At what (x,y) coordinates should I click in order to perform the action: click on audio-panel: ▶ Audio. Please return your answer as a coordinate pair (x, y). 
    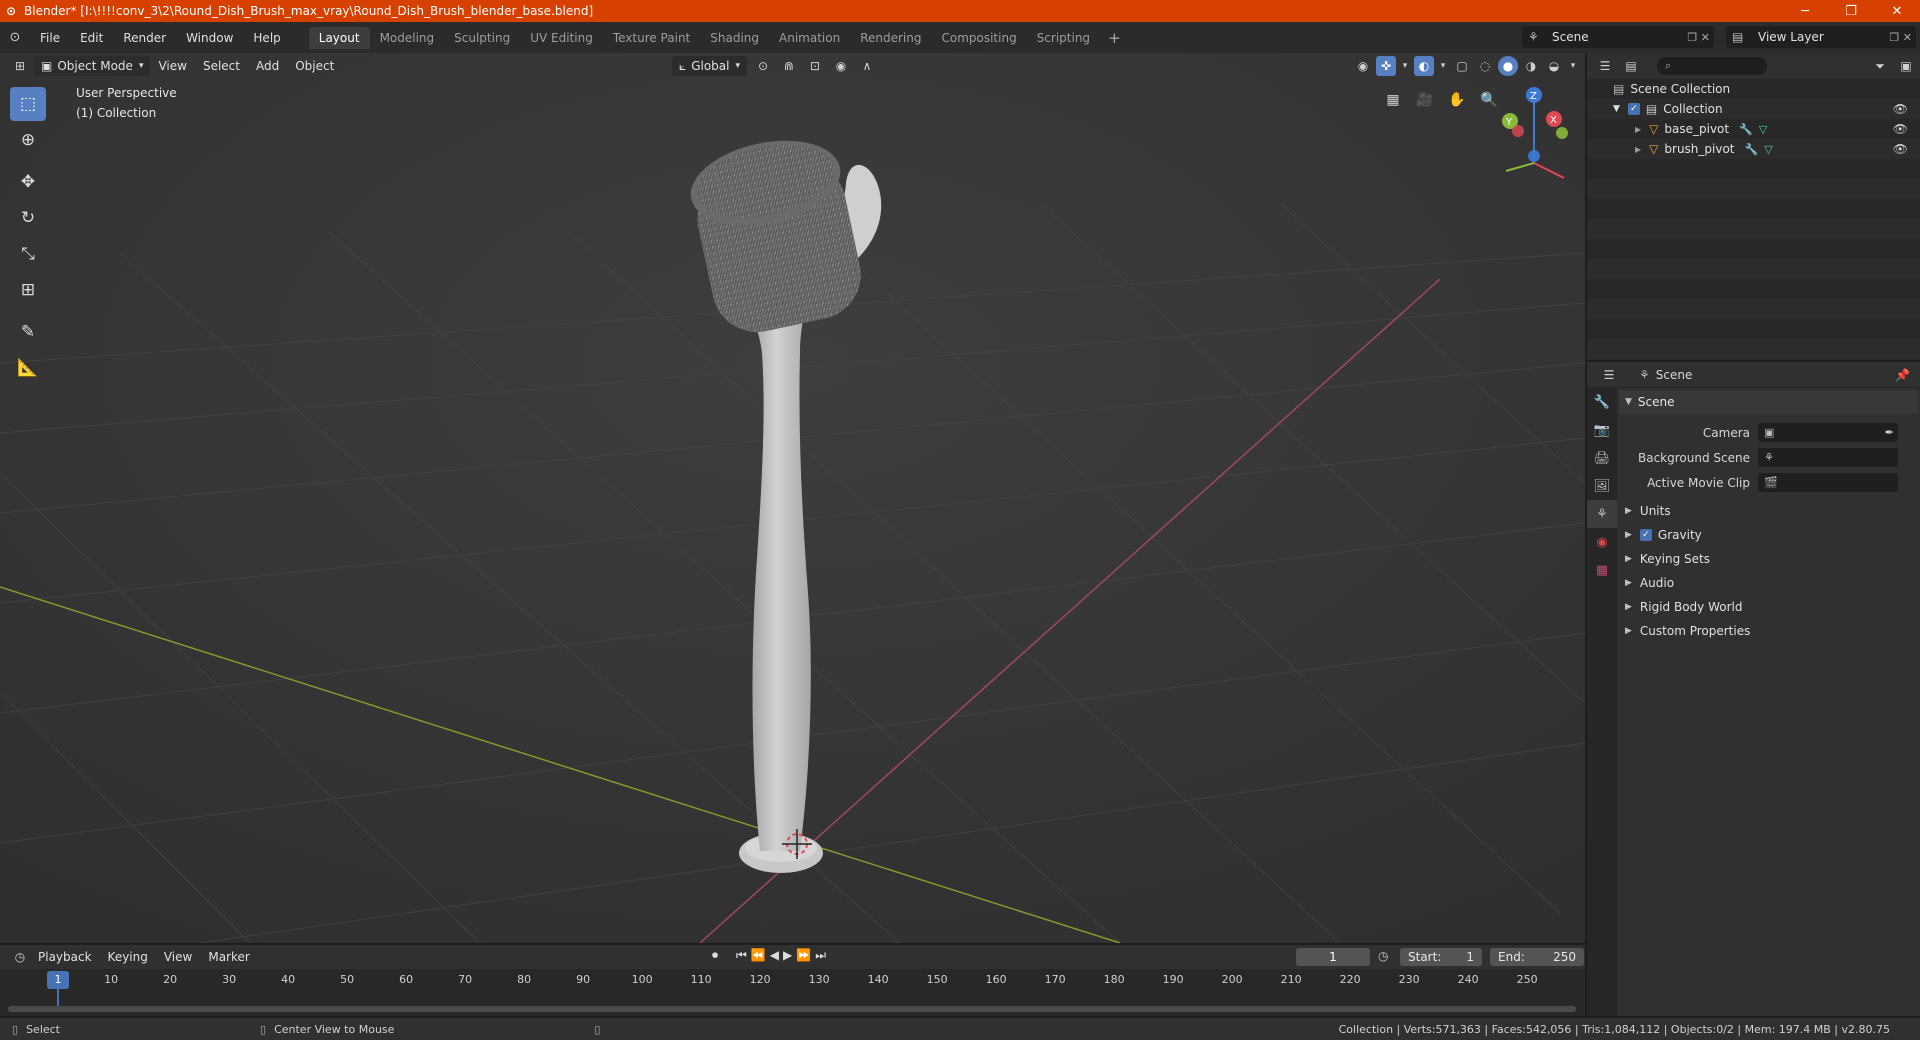
    Looking at the image, I should click on (1768, 583).